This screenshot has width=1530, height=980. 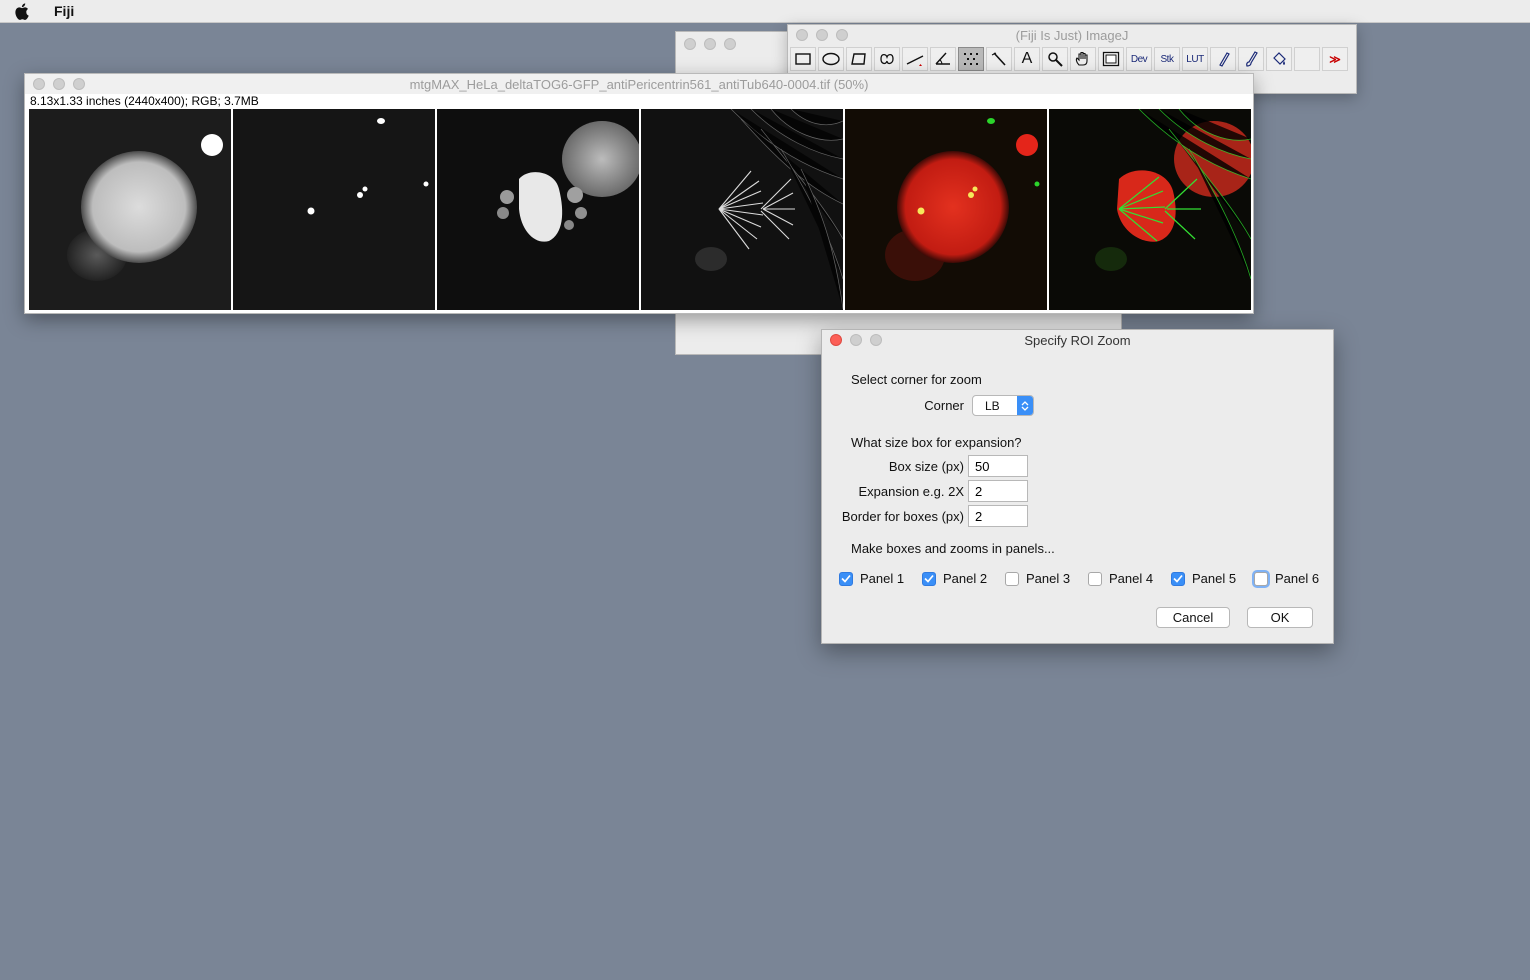 What do you see at coordinates (1223, 59) in the screenshot?
I see `pencil-tool-icon` at bounding box center [1223, 59].